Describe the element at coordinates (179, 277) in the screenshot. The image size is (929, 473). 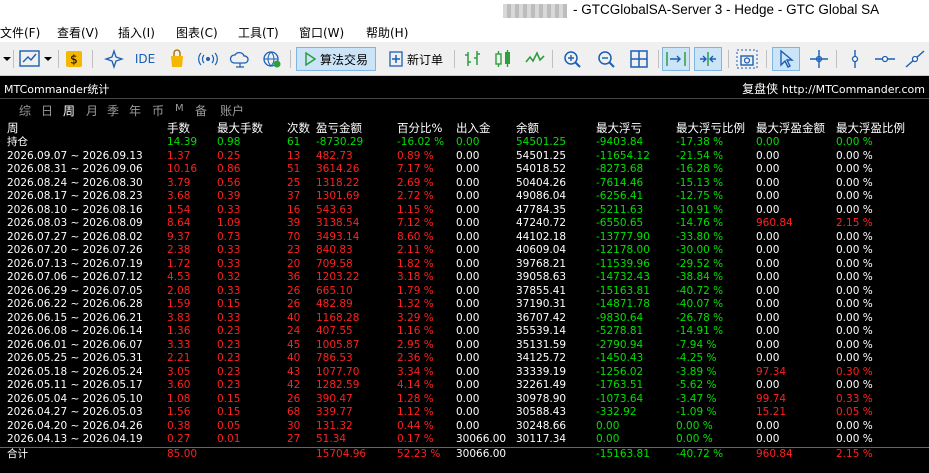
I see `cell-lots: 4.53` at that location.